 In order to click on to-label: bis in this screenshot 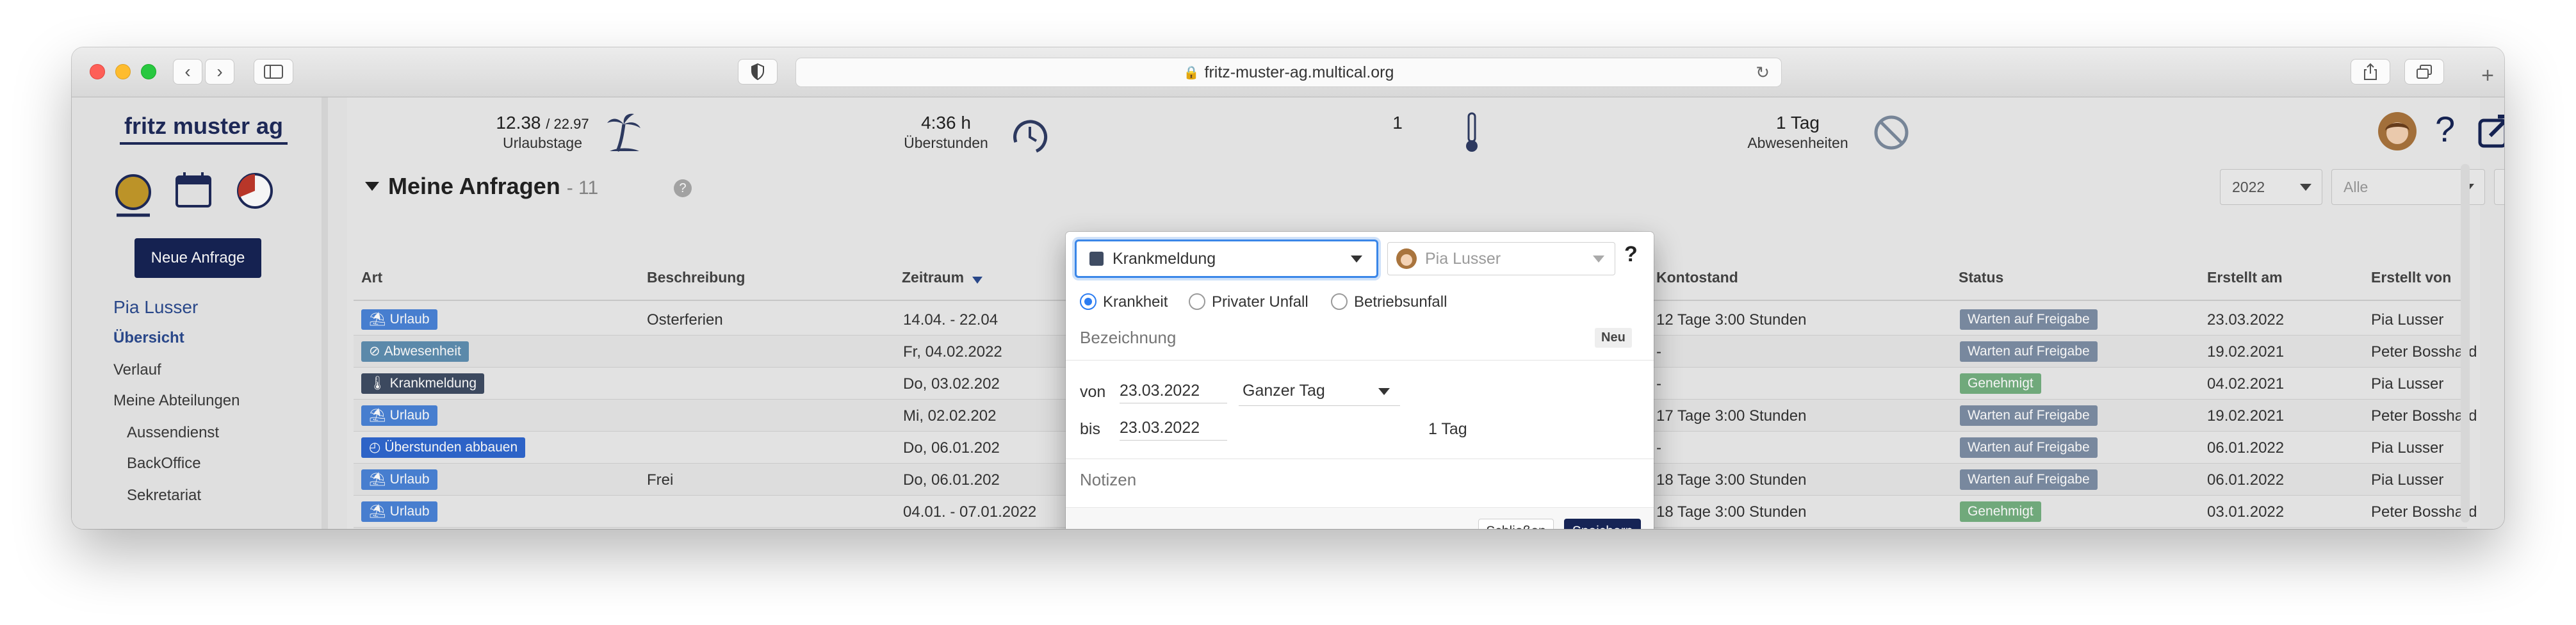, I will do `click(1090, 429)`.